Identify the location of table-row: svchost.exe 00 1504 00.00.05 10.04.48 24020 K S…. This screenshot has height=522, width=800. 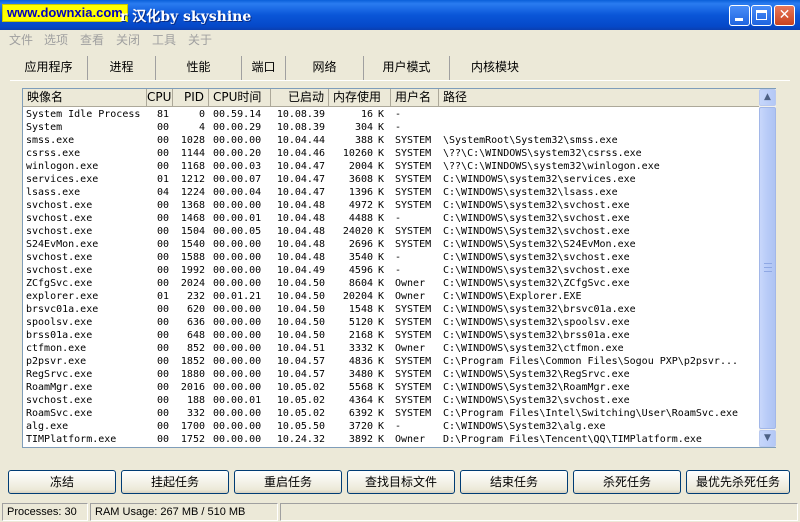
(391, 231).